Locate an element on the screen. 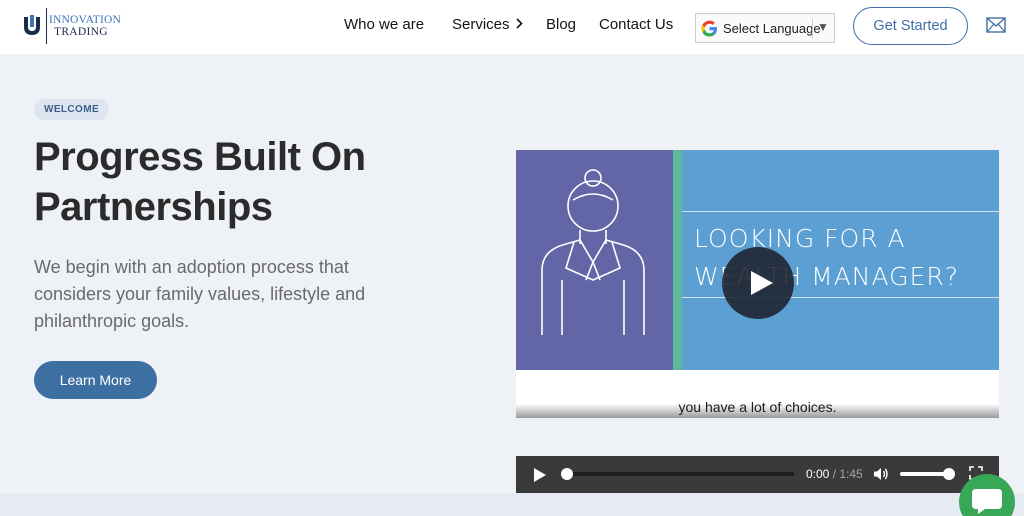 The height and width of the screenshot is (516, 1024). chat-button is located at coordinates (987, 495).